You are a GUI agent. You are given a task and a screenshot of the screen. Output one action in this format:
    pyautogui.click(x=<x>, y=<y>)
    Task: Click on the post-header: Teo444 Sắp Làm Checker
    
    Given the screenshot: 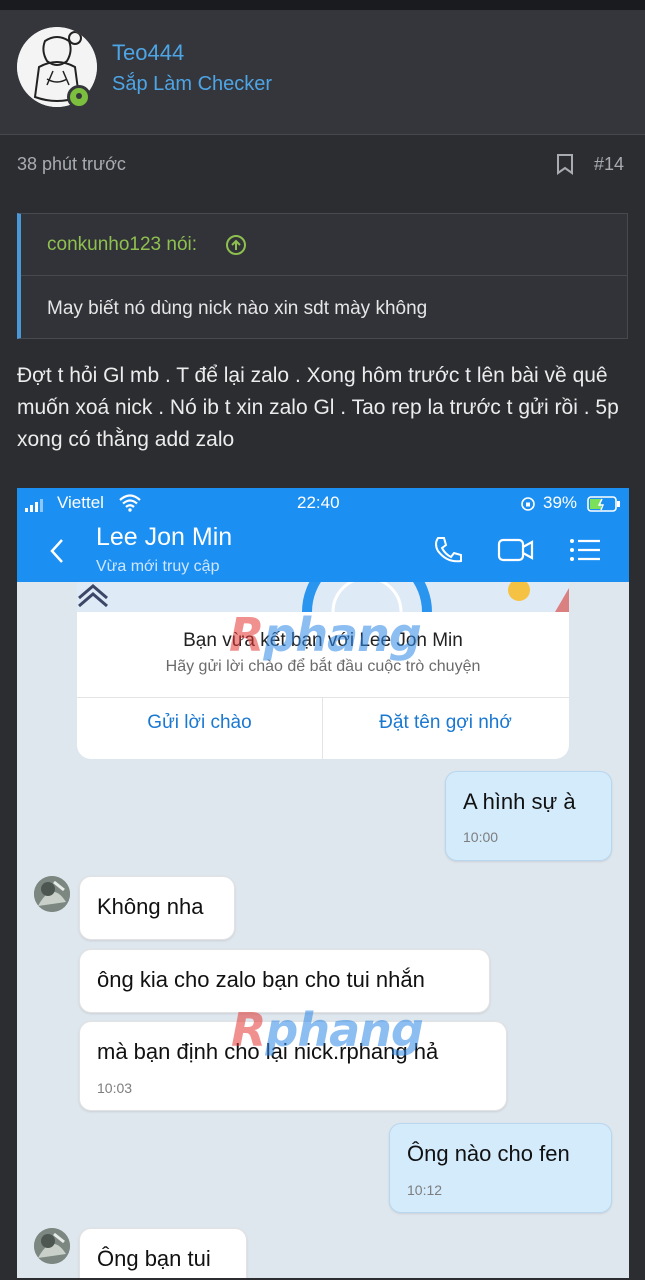 What is the action you would take?
    pyautogui.click(x=322, y=72)
    